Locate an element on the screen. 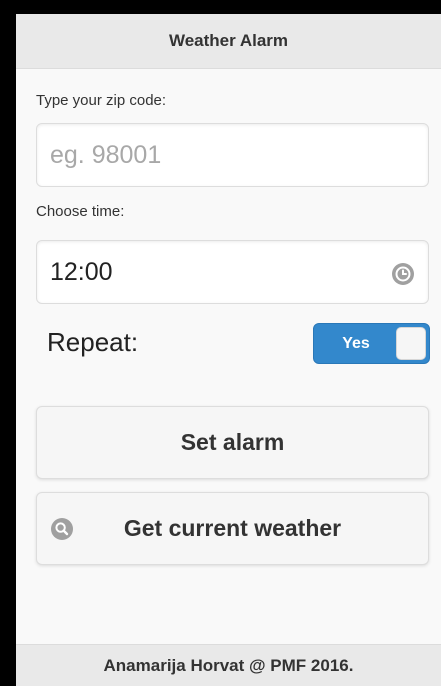 The width and height of the screenshot is (441, 686). zip-field-wrapper is located at coordinates (232, 155).